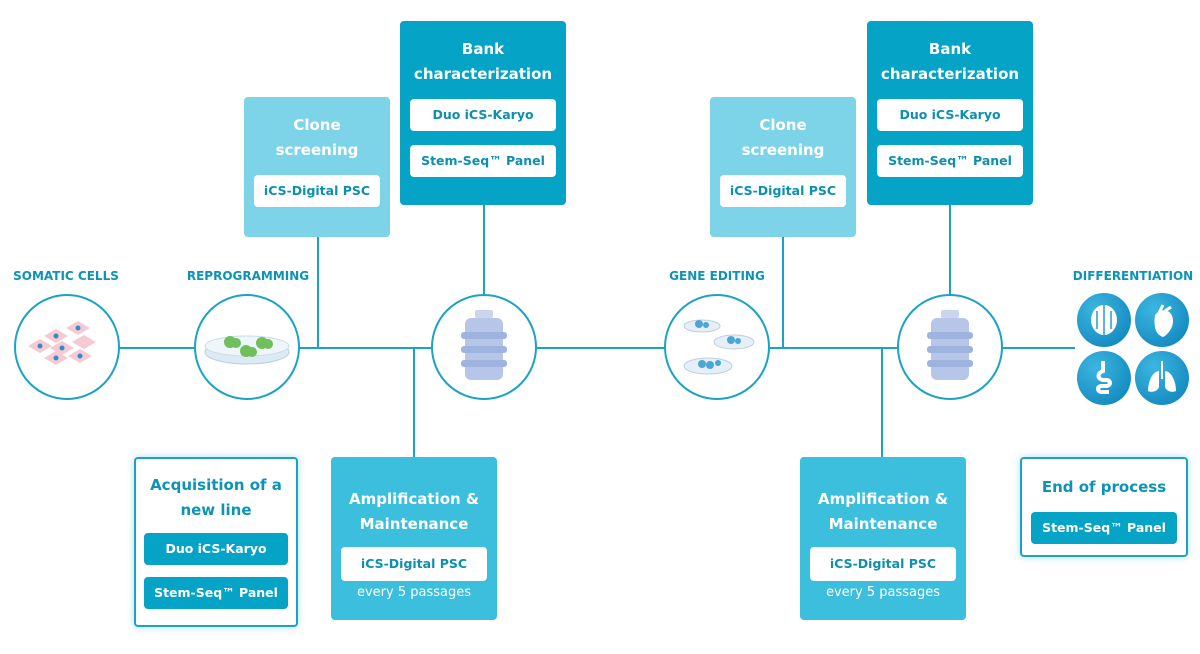  Describe the element at coordinates (216, 497) in the screenshot. I see `box-title: Acquisition of a new line` at that location.